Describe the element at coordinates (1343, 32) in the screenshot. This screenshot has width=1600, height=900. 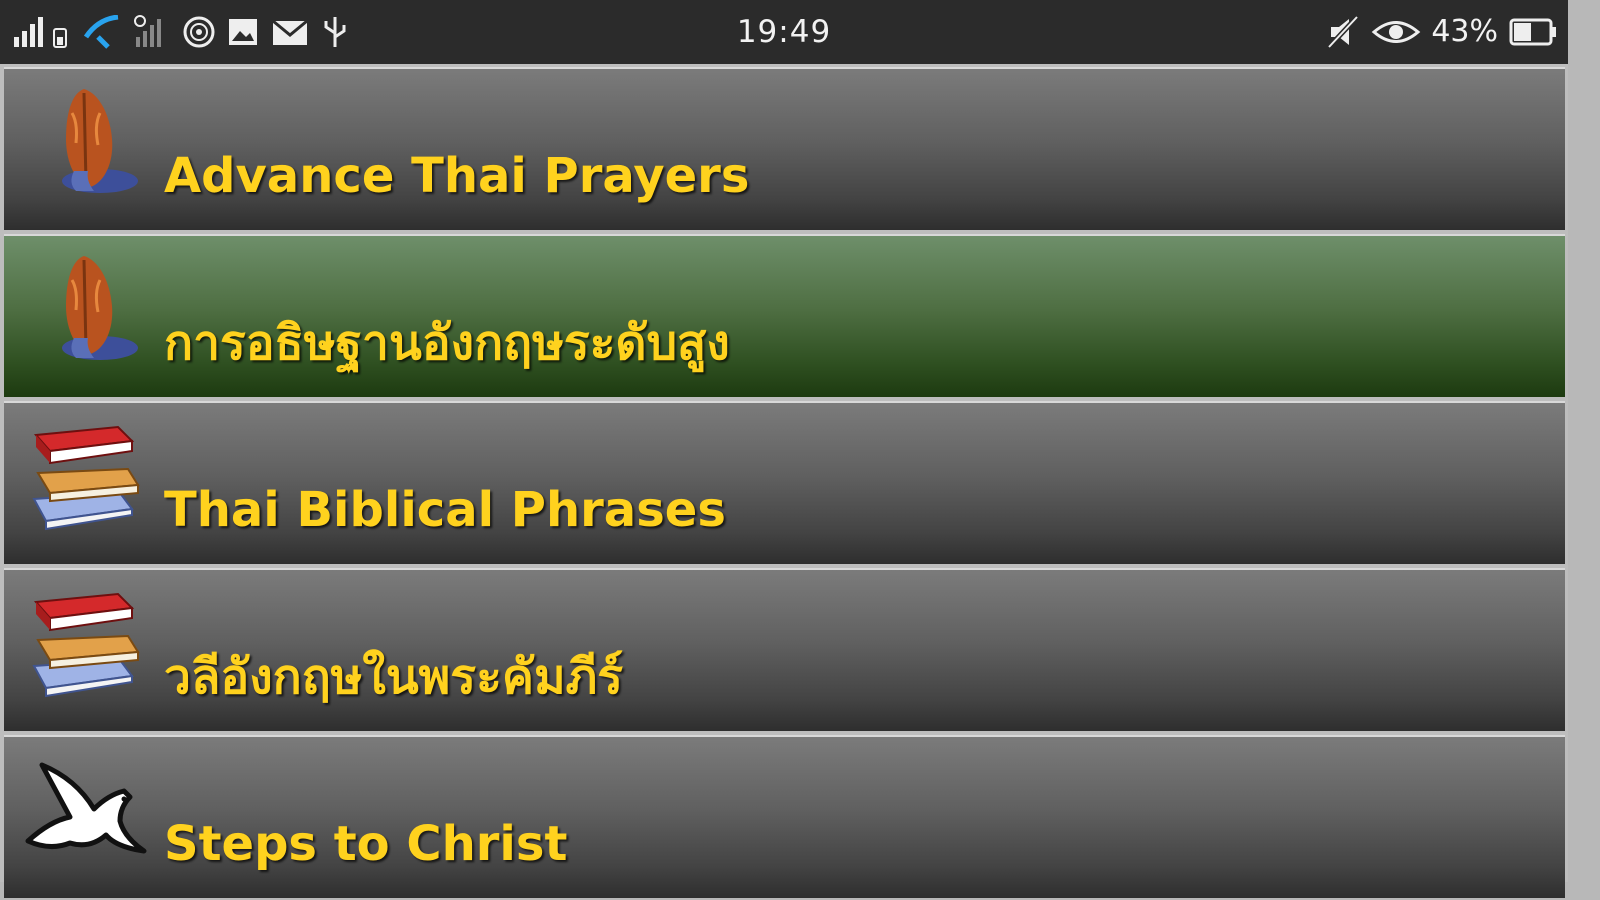
I see `mute-icon` at that location.